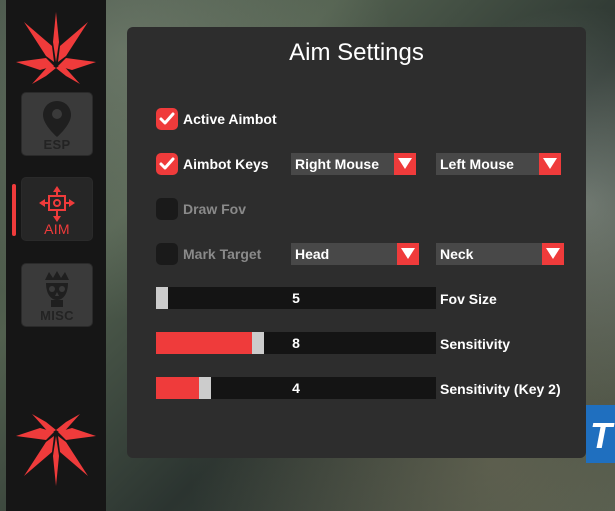 The height and width of the screenshot is (511, 615). Describe the element at coordinates (57, 315) in the screenshot. I see `sidebar-item-label: MISC` at that location.